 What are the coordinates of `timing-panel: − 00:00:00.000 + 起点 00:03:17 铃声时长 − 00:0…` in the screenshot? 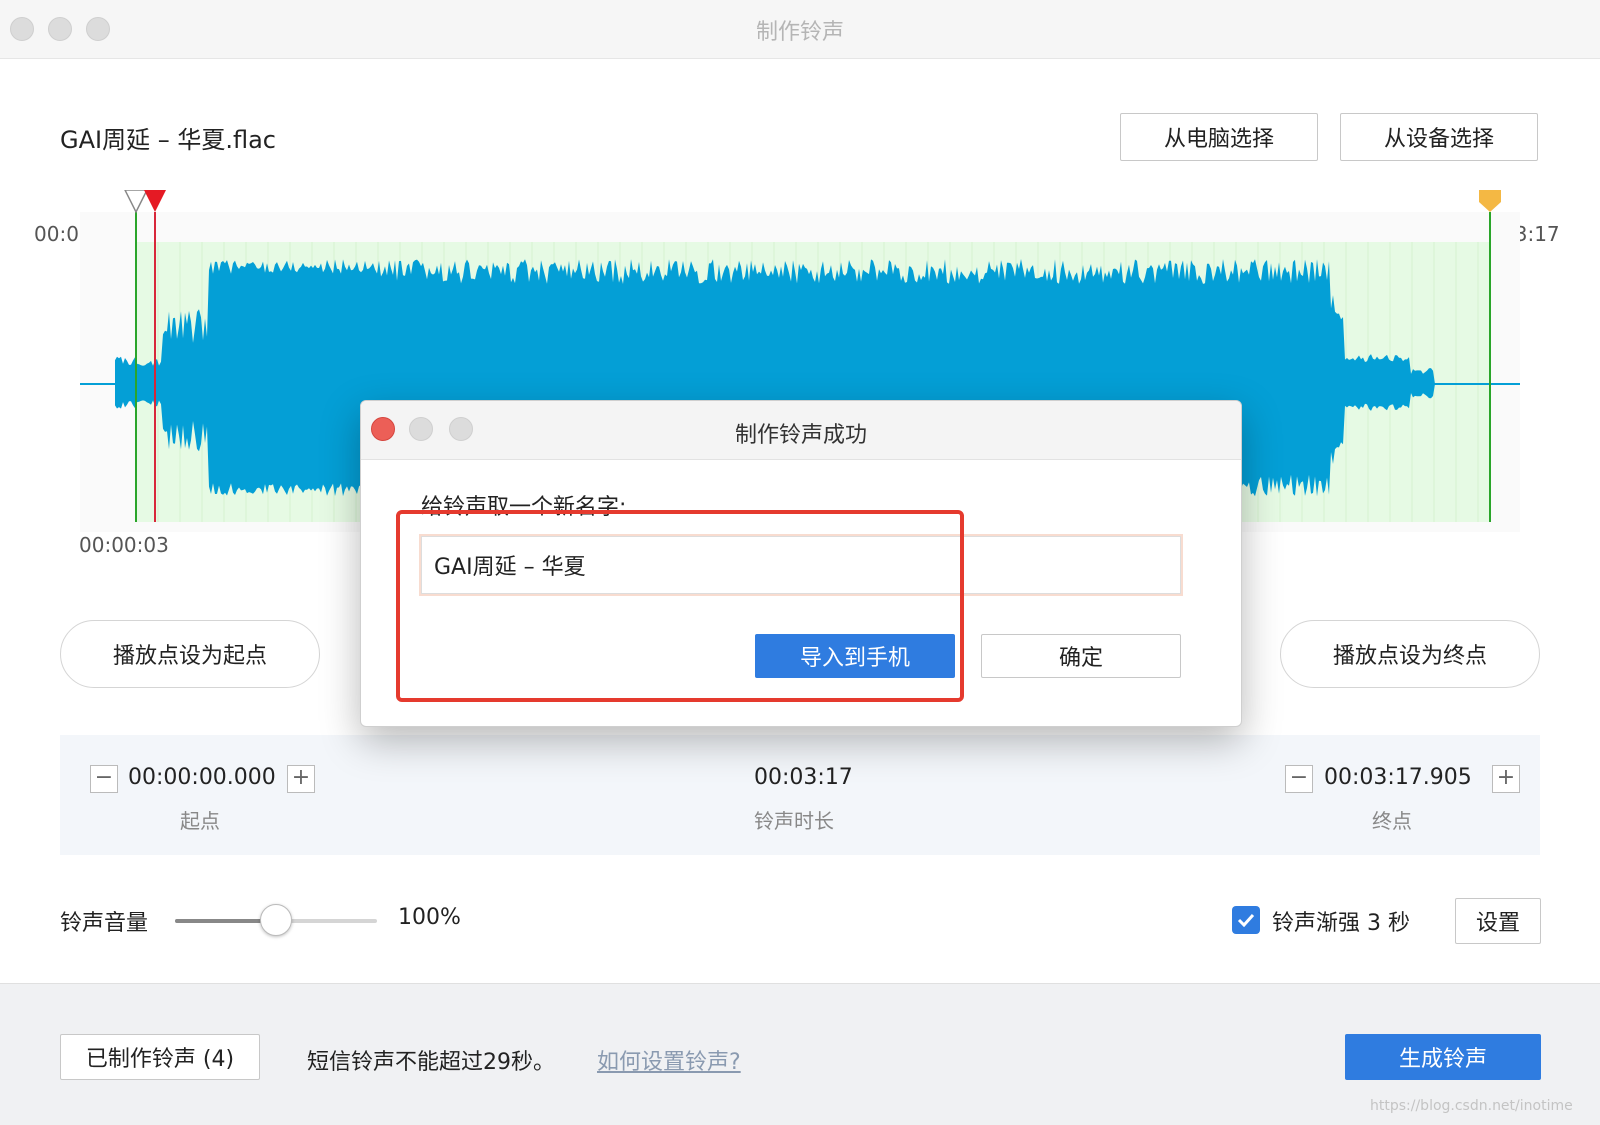 It's located at (800, 795).